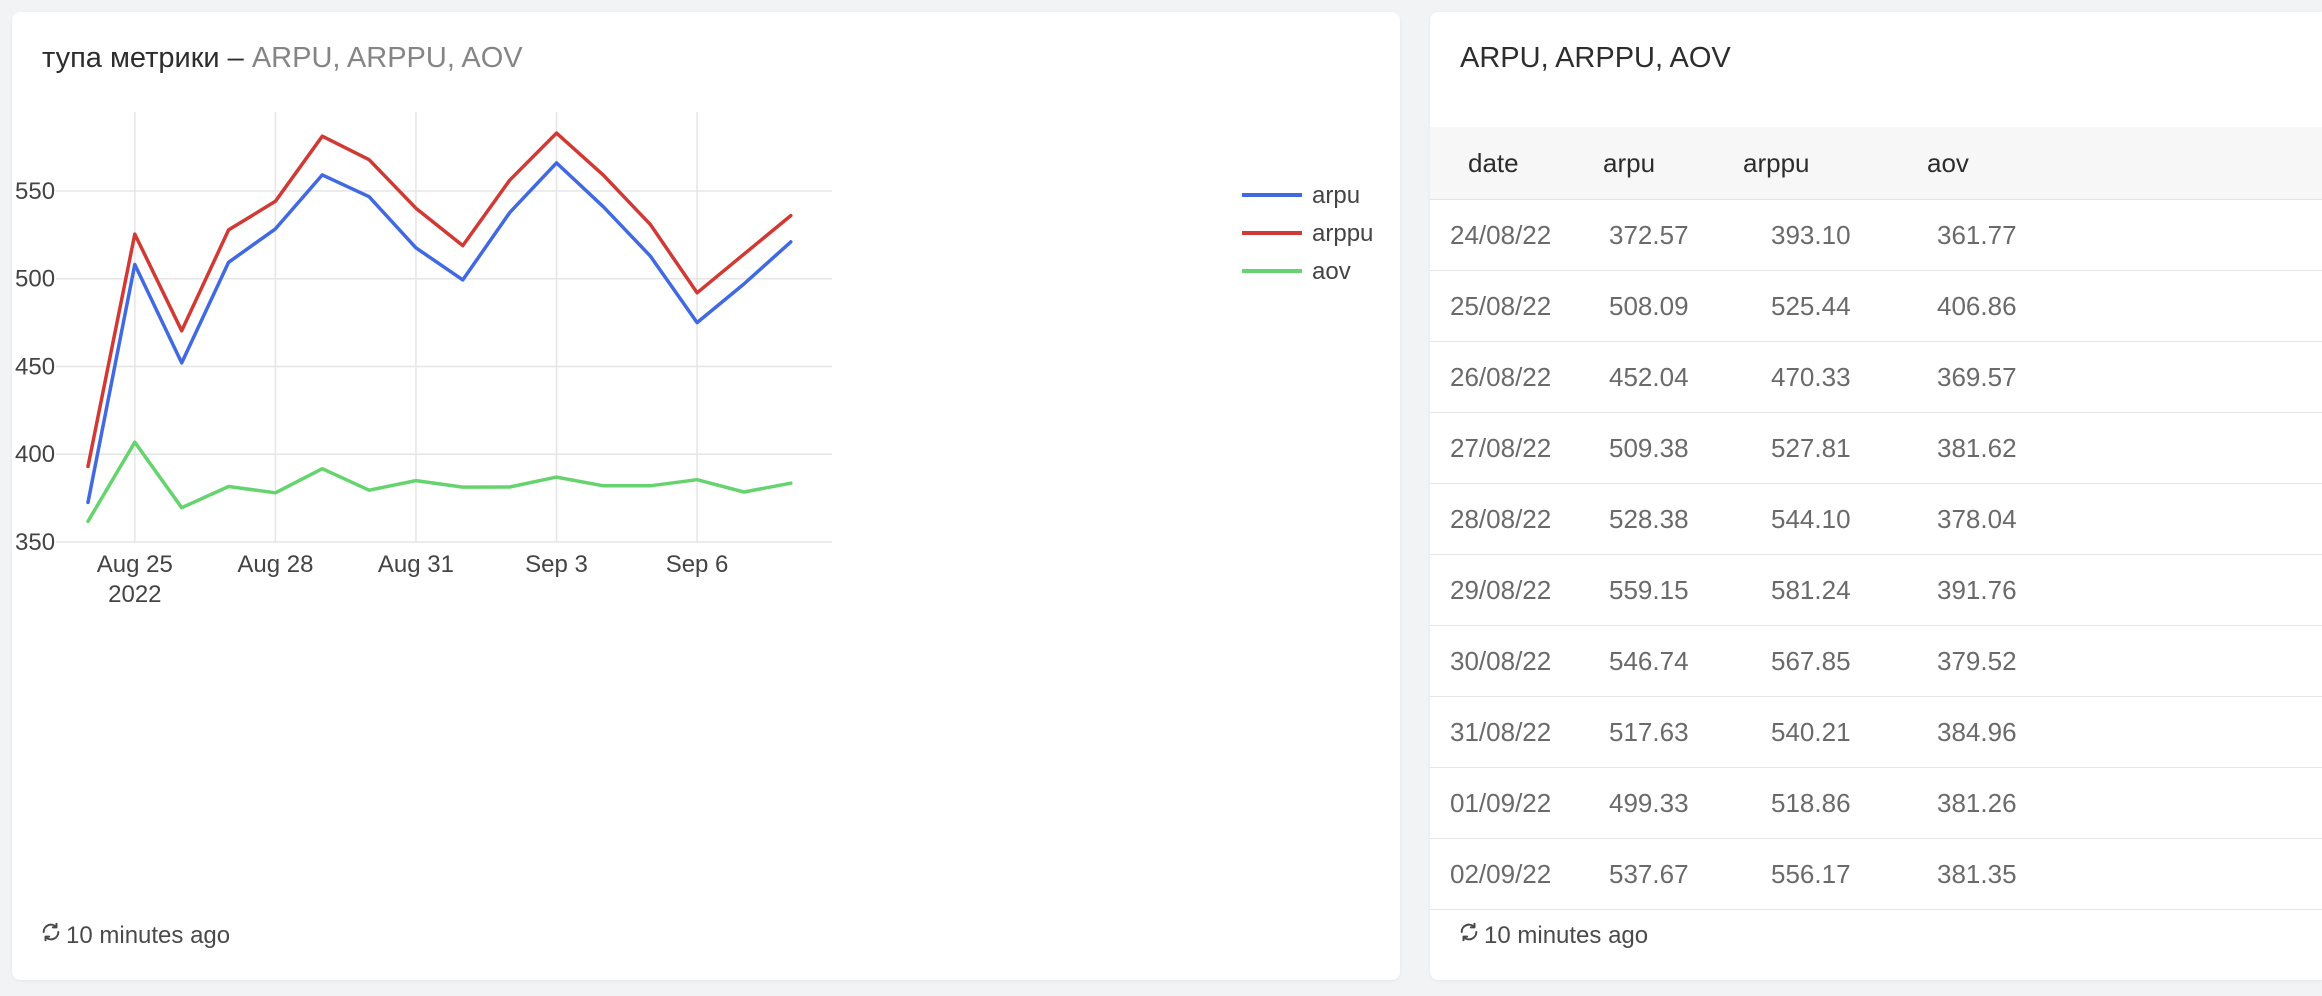 This screenshot has height=996, width=2322. I want to click on cell-arppu: 518.86, so click(1835, 803).